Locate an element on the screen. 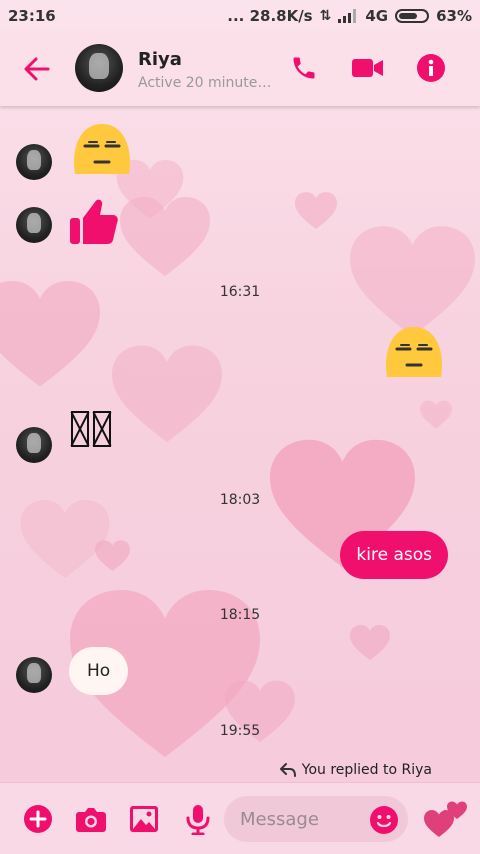  status-bar: 23:16 ... 28.8K/s ⇅ 4G 63% is located at coordinates (240, 16).